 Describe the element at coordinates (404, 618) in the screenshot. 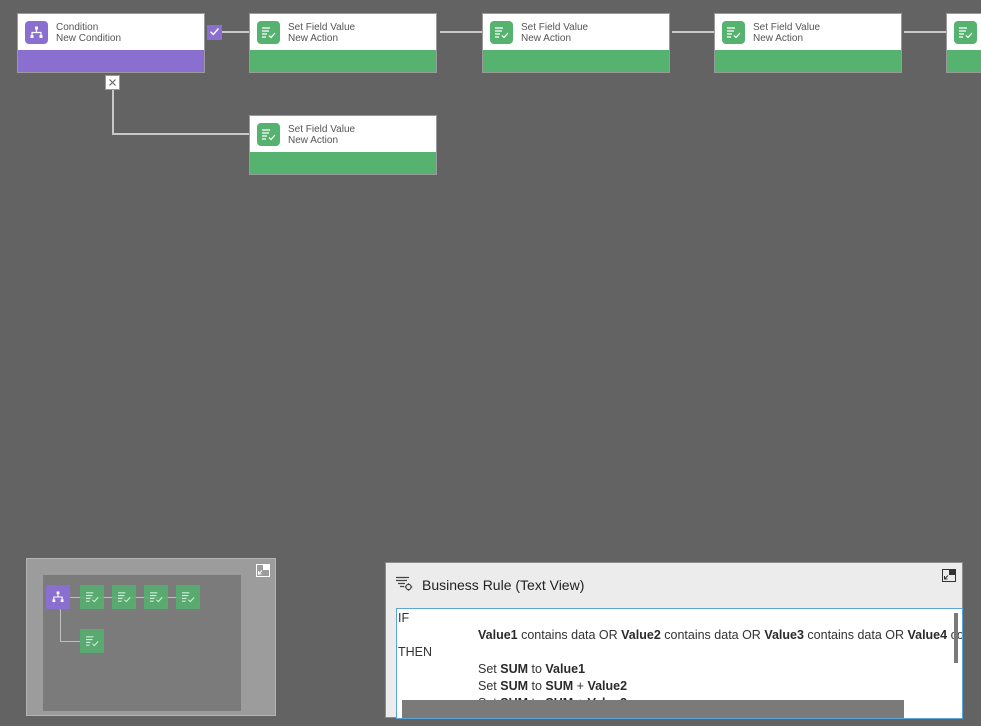

I see `rule-if-keyword: IF` at that location.